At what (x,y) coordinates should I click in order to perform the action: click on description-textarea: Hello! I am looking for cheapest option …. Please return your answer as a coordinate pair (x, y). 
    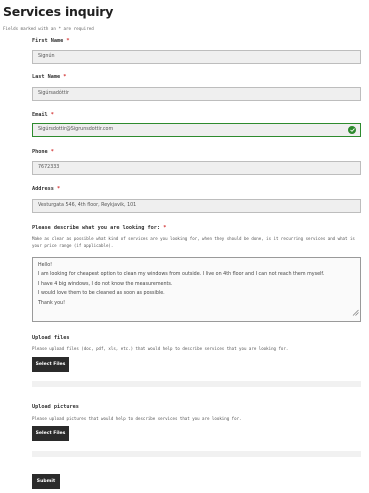
    Looking at the image, I should click on (196, 289).